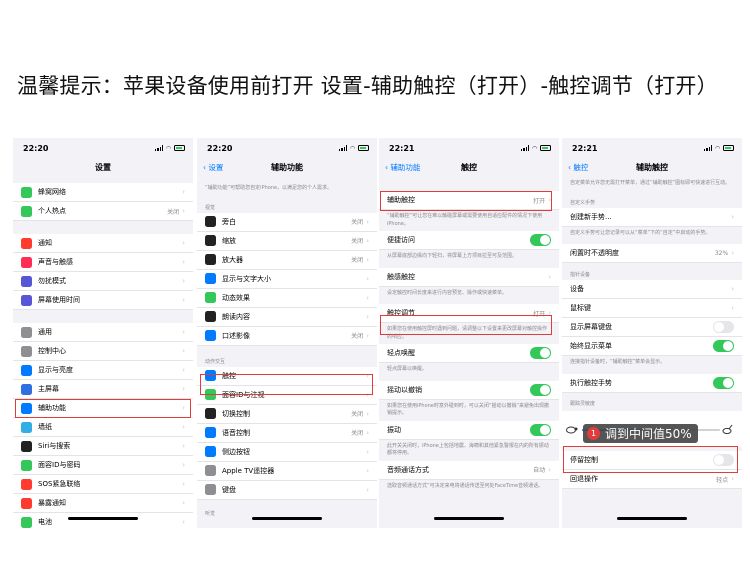  What do you see at coordinates (210, 335) in the screenshot?
I see `audio-description-icon` at bounding box center [210, 335].